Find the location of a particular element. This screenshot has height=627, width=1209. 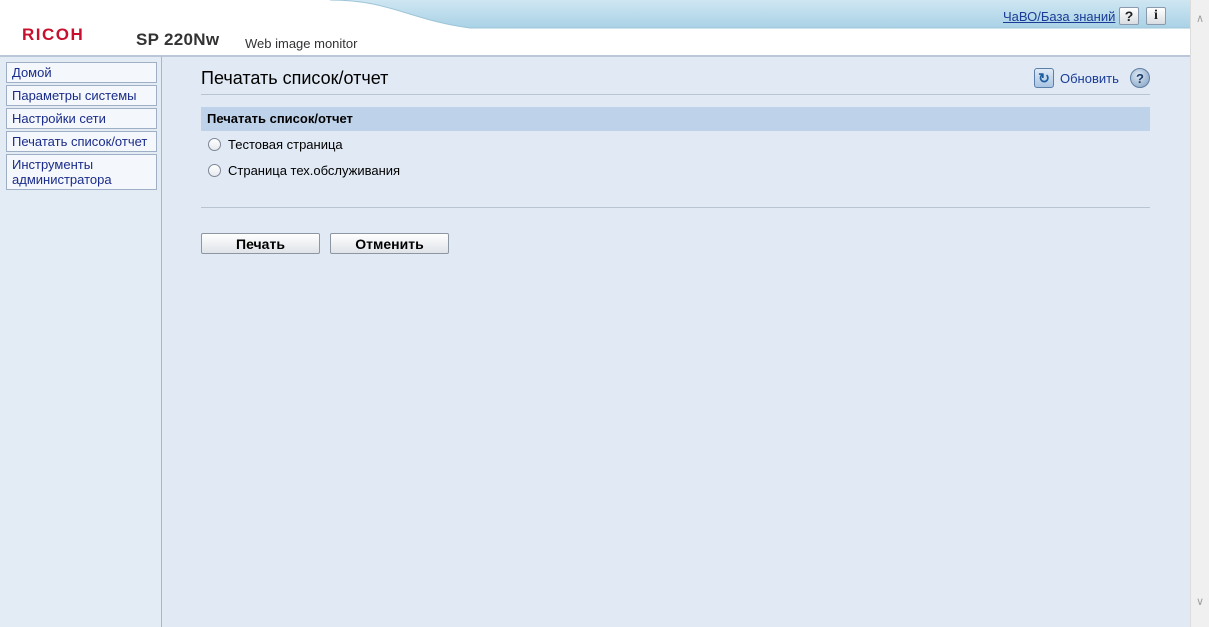

sidebar-item-print-list-report: Печатать список/отчет is located at coordinates (81, 141).